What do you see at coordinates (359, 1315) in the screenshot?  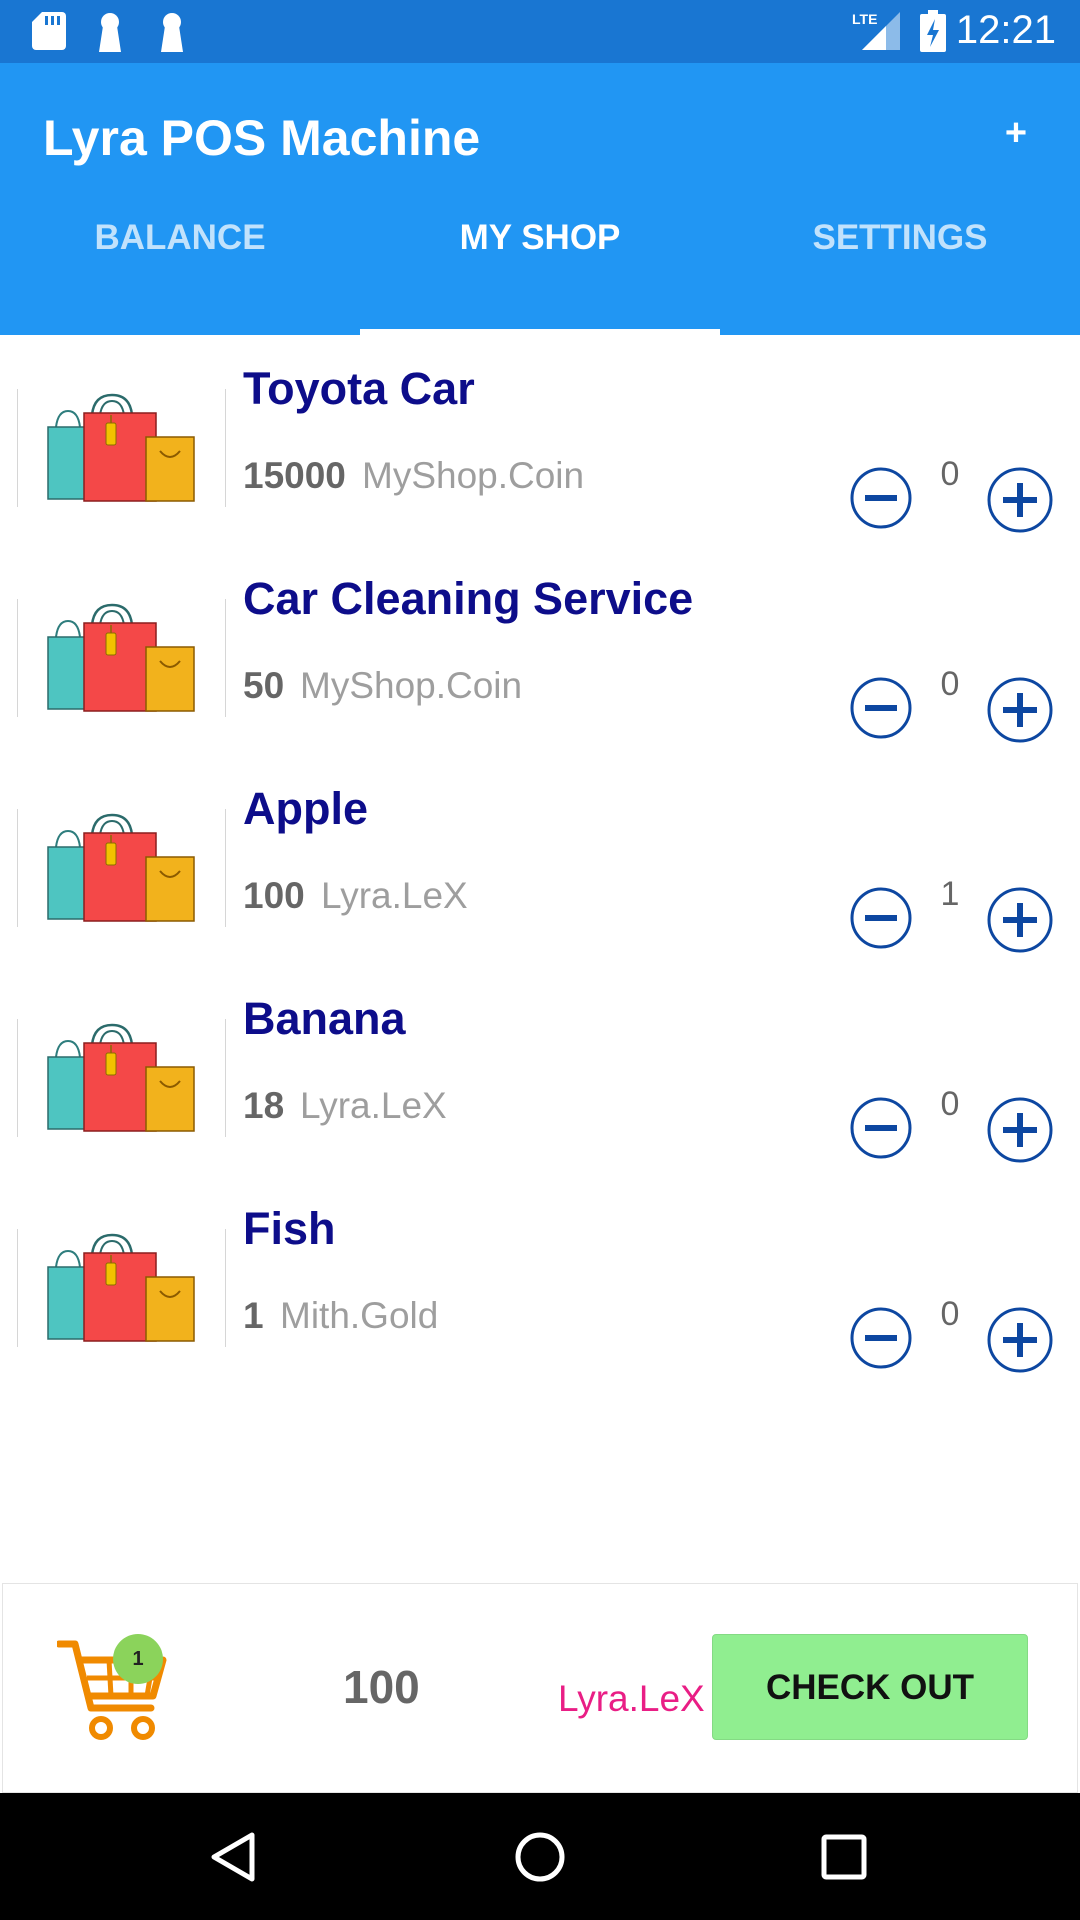 I see `product-currency: Mith.Gold` at bounding box center [359, 1315].